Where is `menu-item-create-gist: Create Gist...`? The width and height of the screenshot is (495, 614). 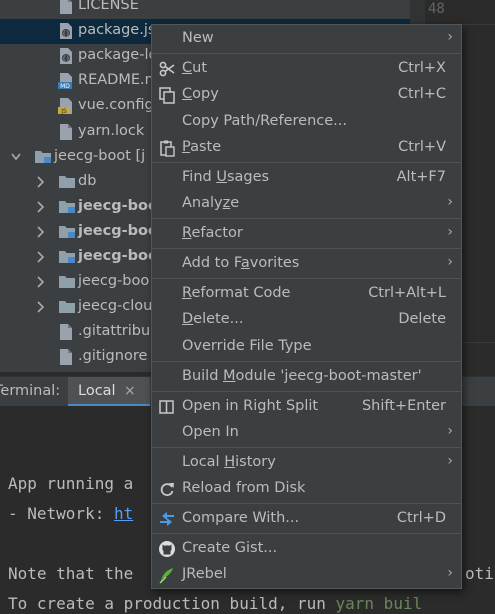 menu-item-create-gist: Create Gist... is located at coordinates (306, 549).